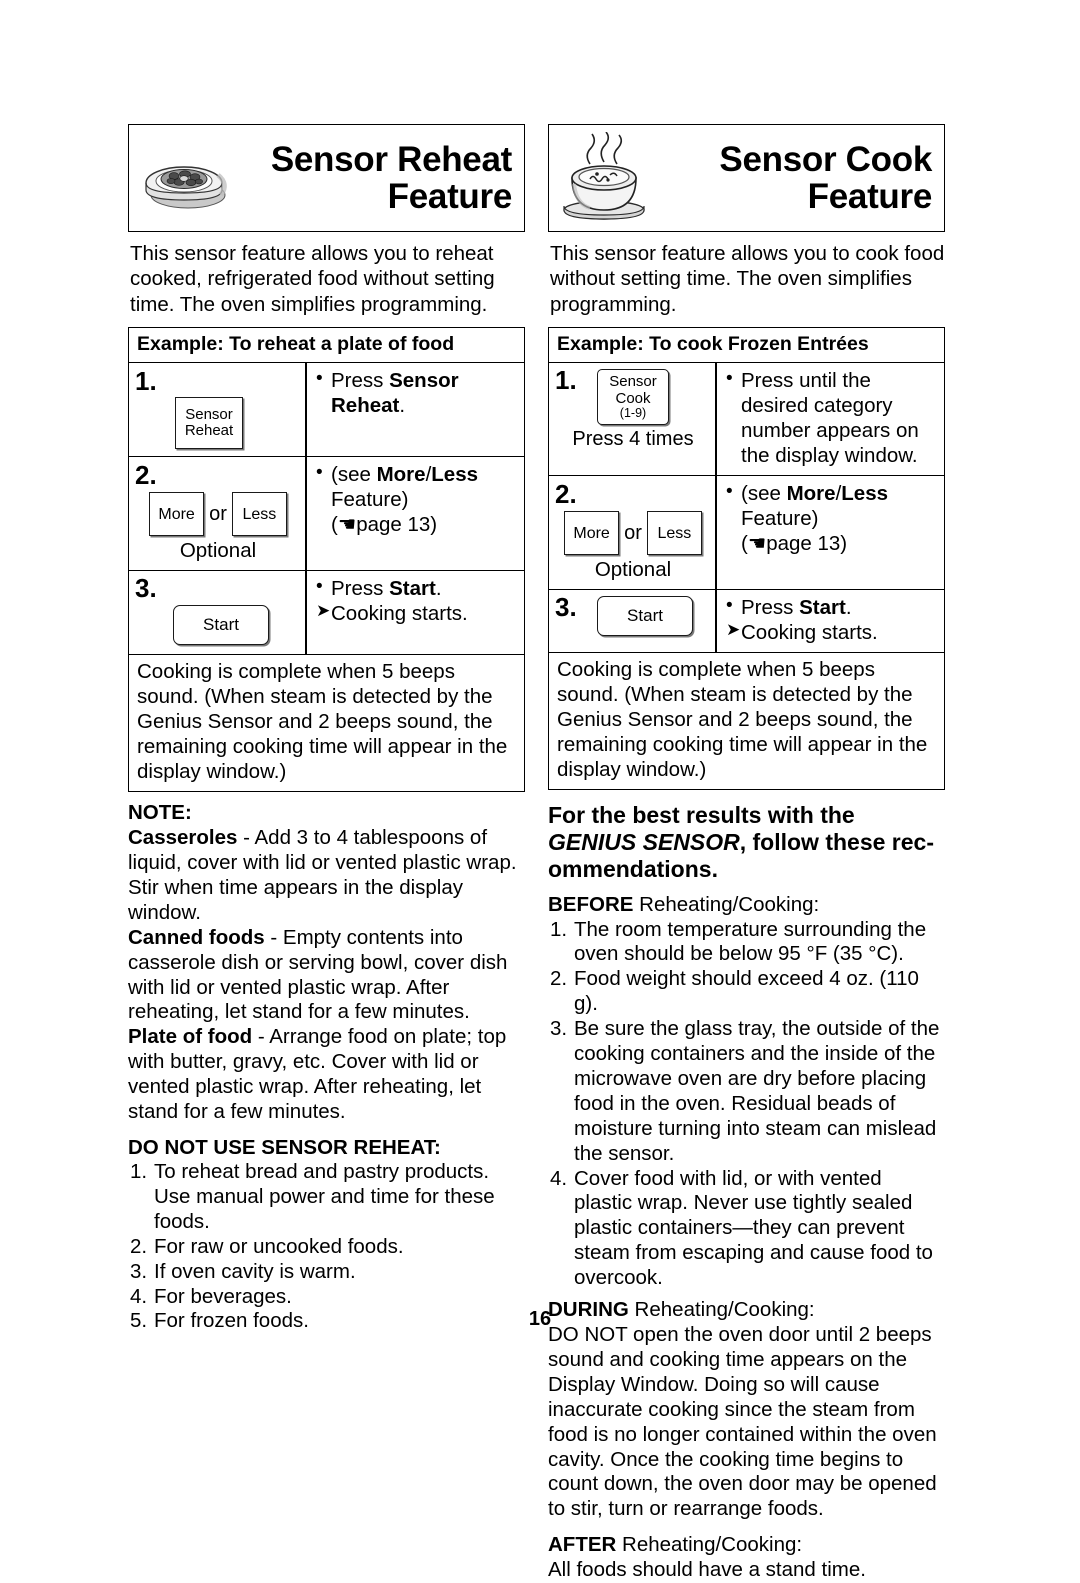 This screenshot has width=1080, height=1583. What do you see at coordinates (582, 1545) in the screenshot?
I see `after-label: AFTER` at bounding box center [582, 1545].